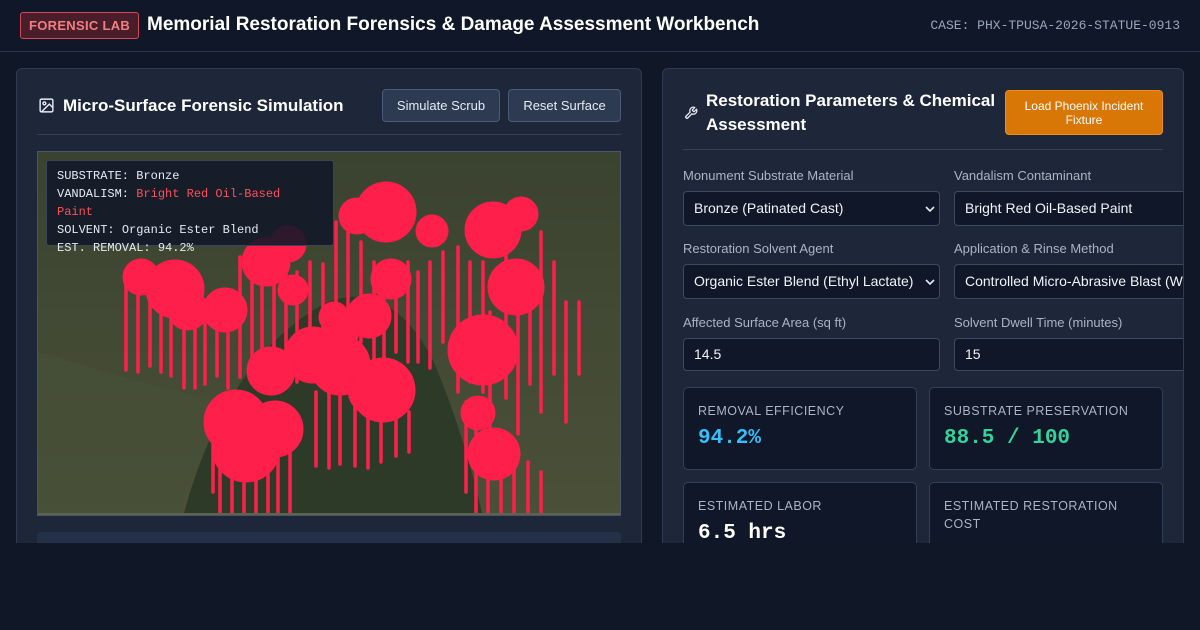  What do you see at coordinates (811, 281) in the screenshot?
I see `solvent-select: Organic Ester Blend (Ethyl Lactate)` at bounding box center [811, 281].